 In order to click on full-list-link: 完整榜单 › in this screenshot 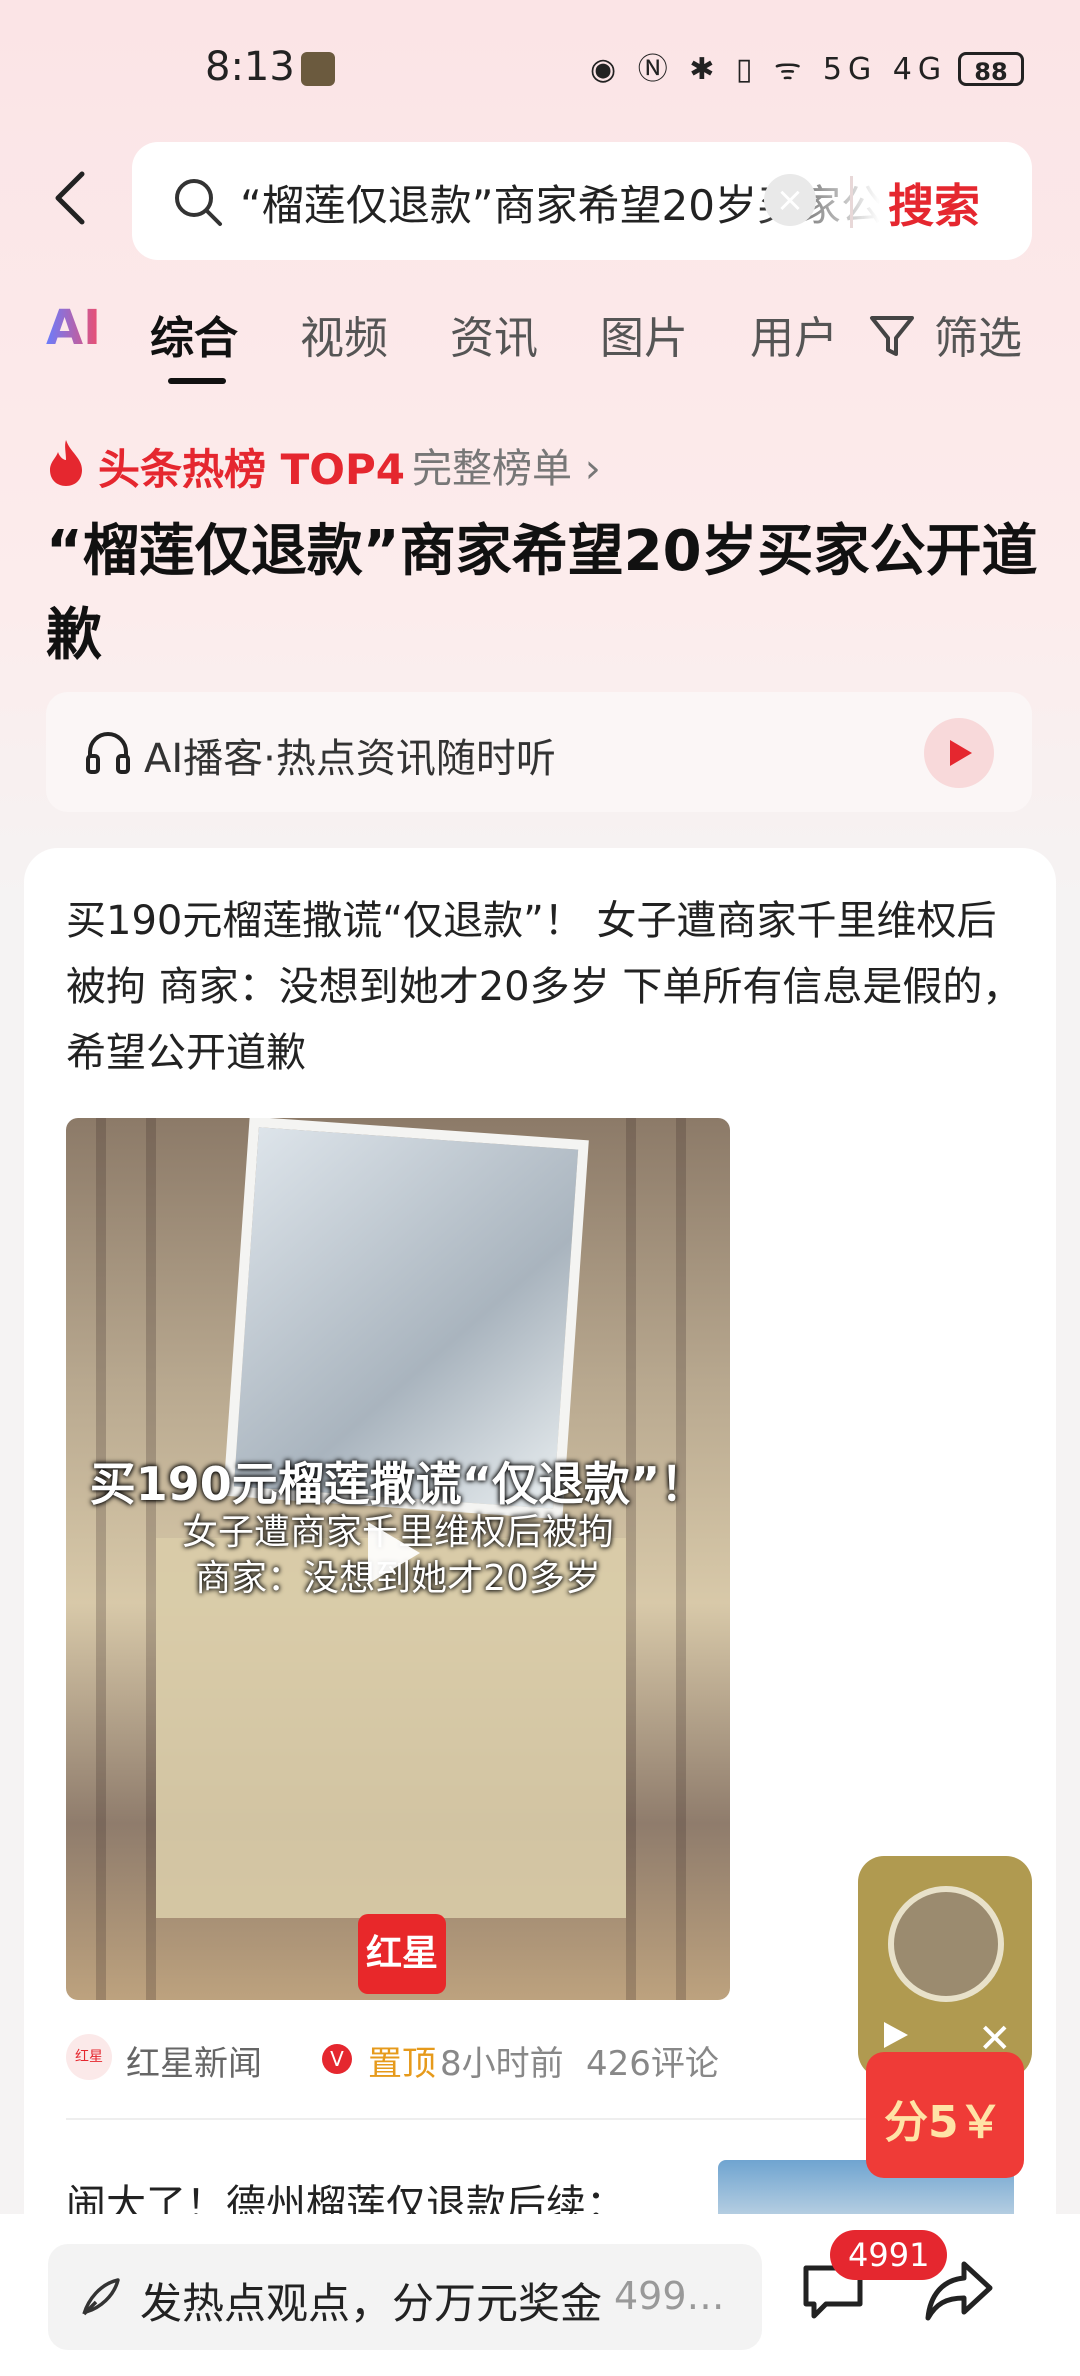, I will do `click(506, 465)`.